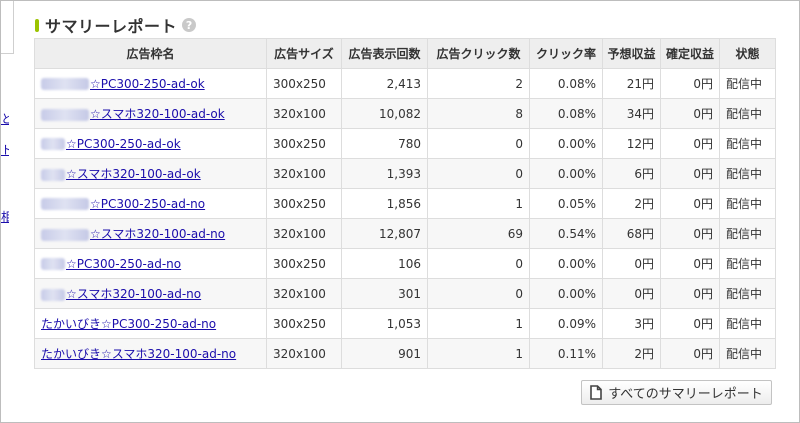 This screenshot has height=423, width=800. I want to click on left-sidebar-link: と, so click(5, 118).